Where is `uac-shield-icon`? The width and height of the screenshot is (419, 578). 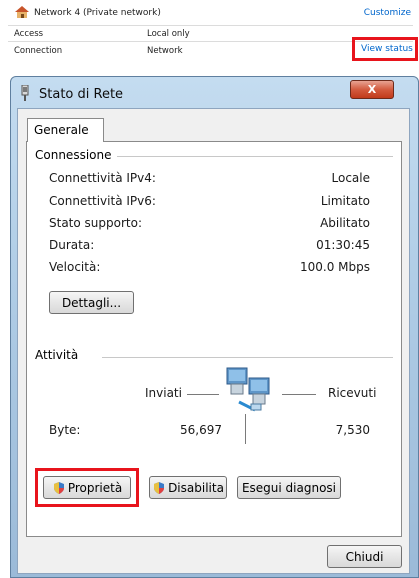
uac-shield-icon is located at coordinates (159, 487).